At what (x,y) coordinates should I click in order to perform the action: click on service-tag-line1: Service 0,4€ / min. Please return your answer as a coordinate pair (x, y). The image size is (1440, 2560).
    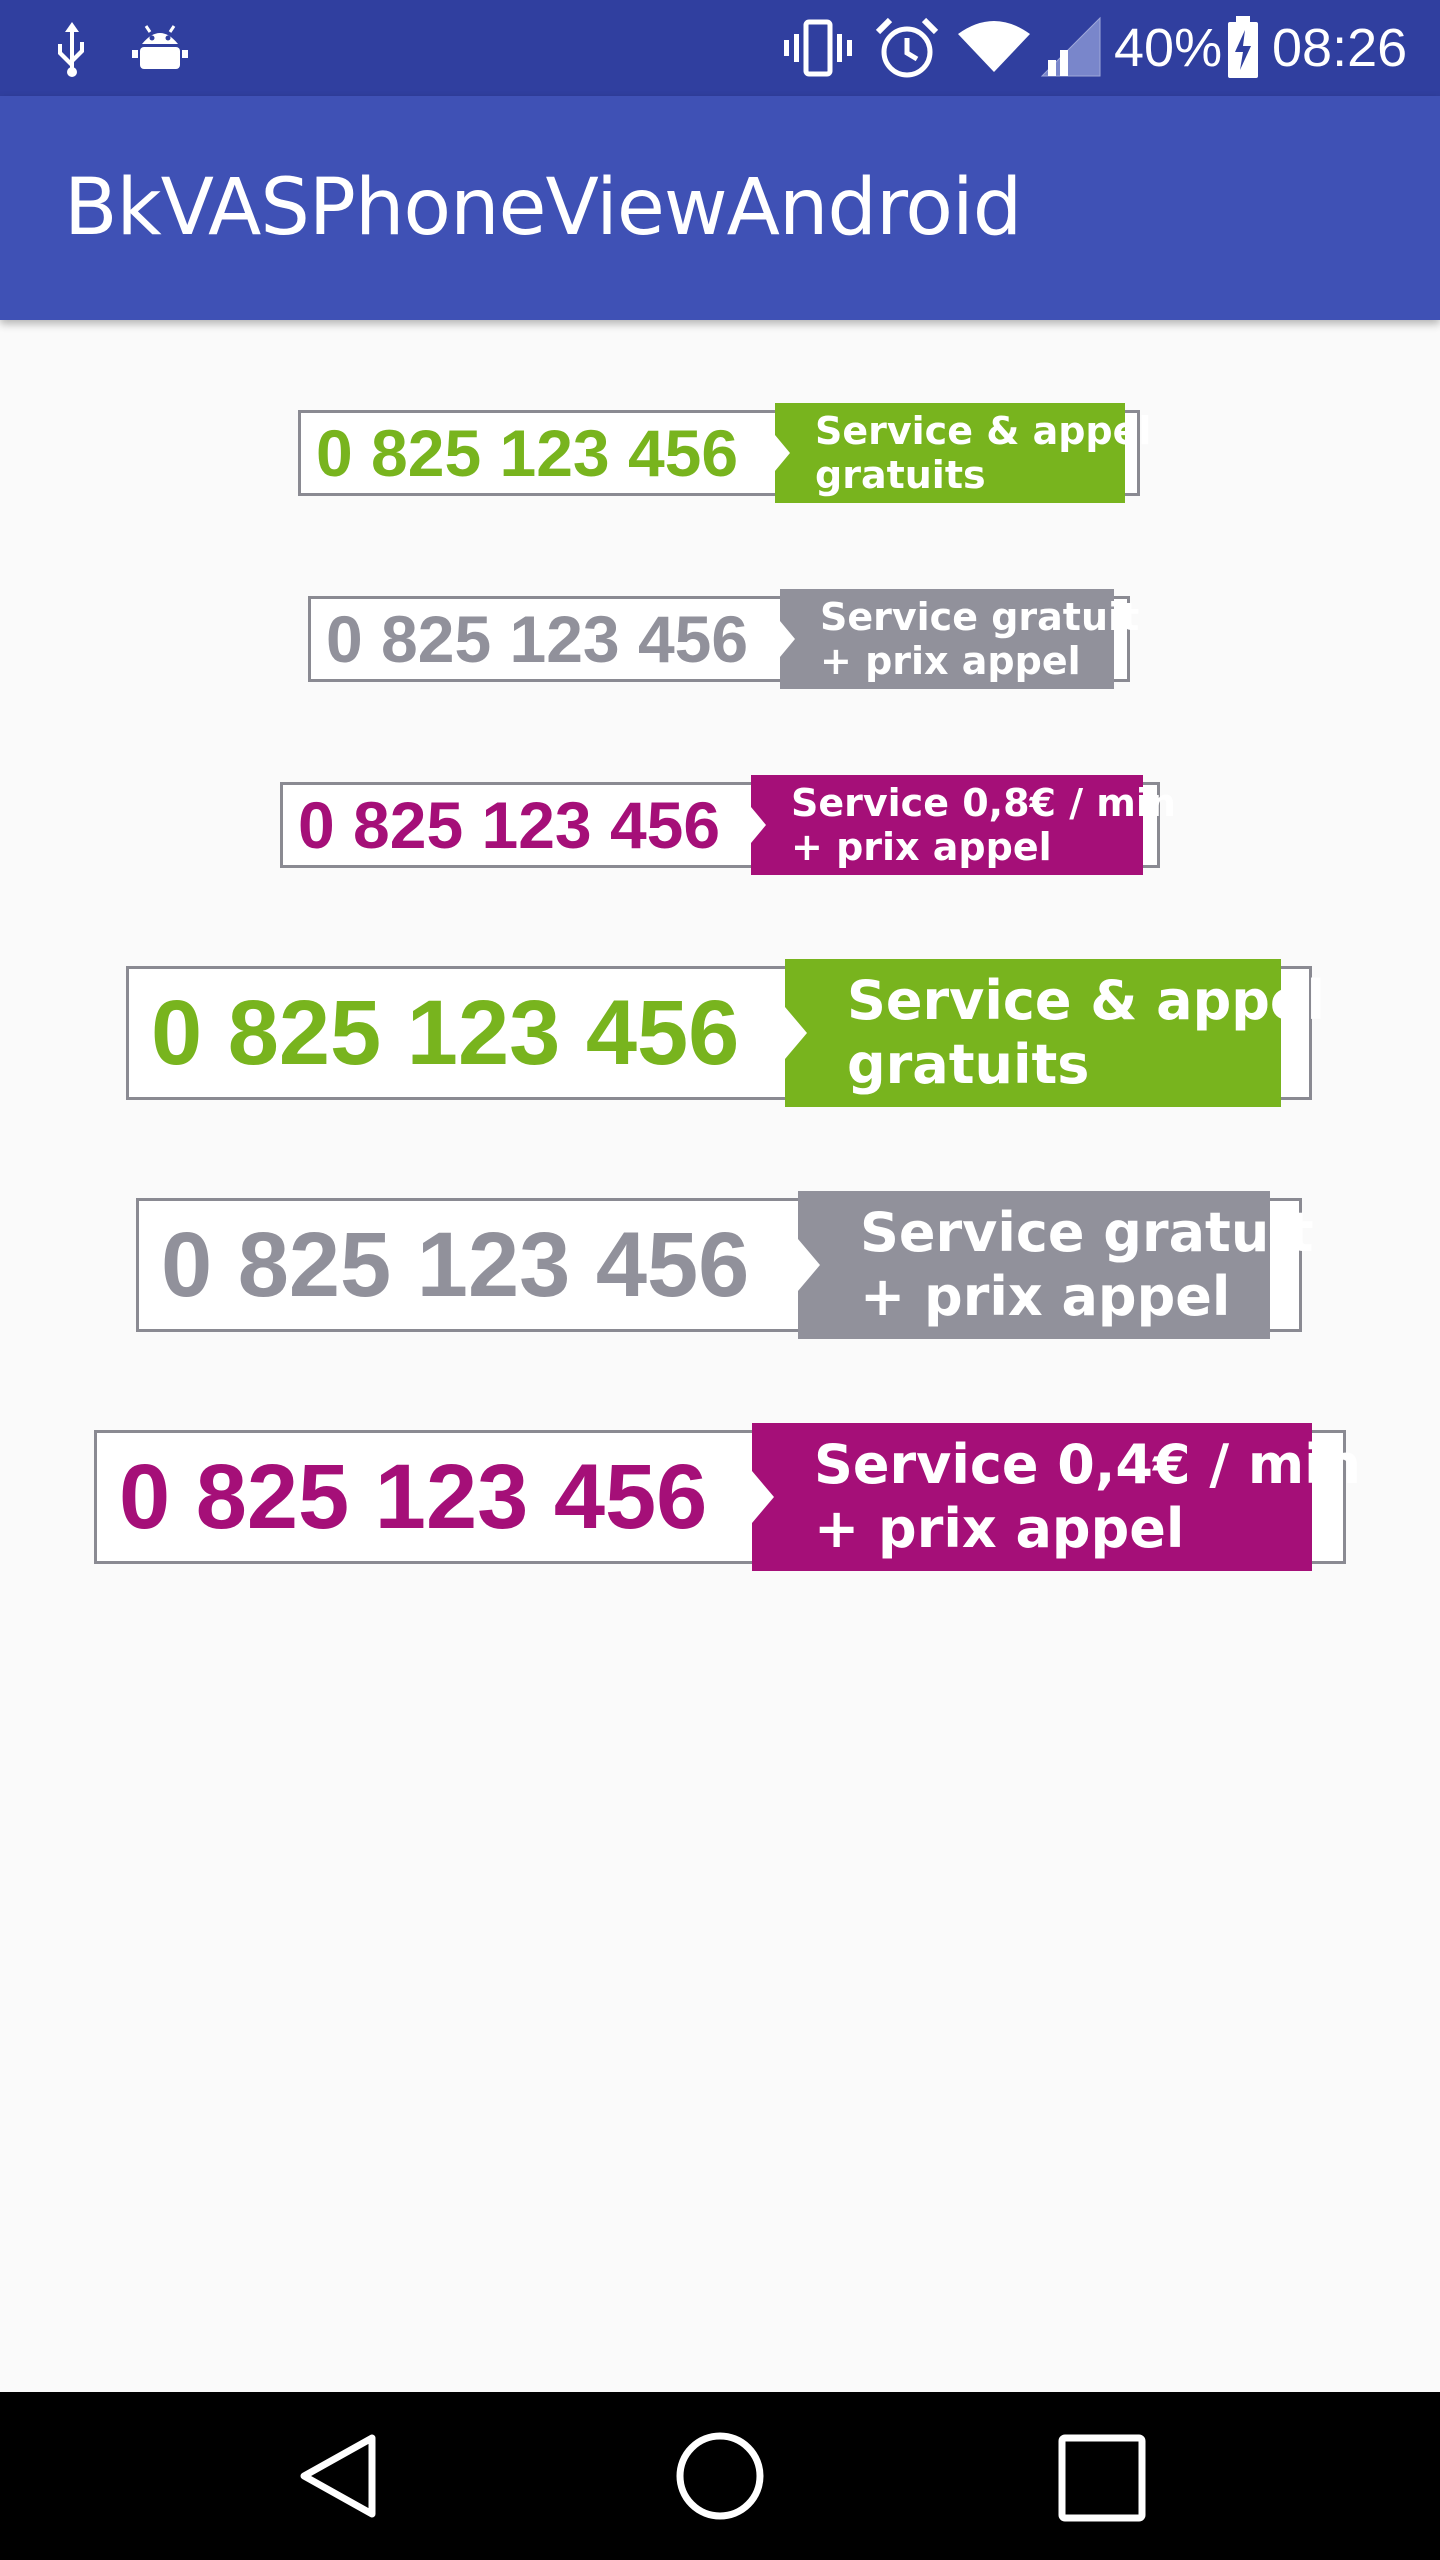
    Looking at the image, I should click on (1088, 1464).